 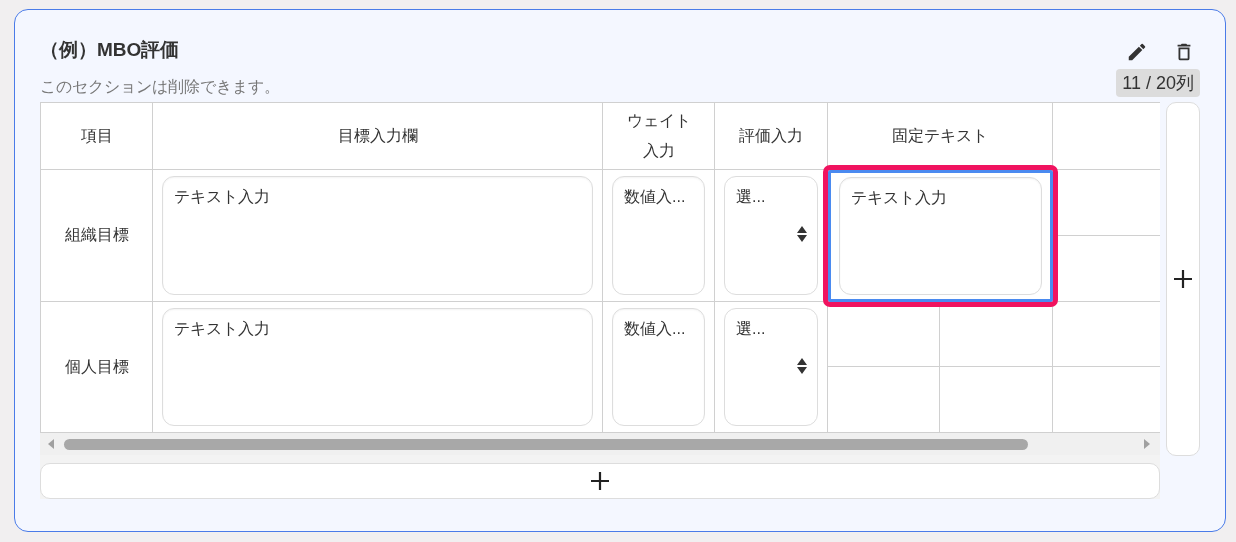 I want to click on column-header: 目標入力欄, so click(x=377, y=136).